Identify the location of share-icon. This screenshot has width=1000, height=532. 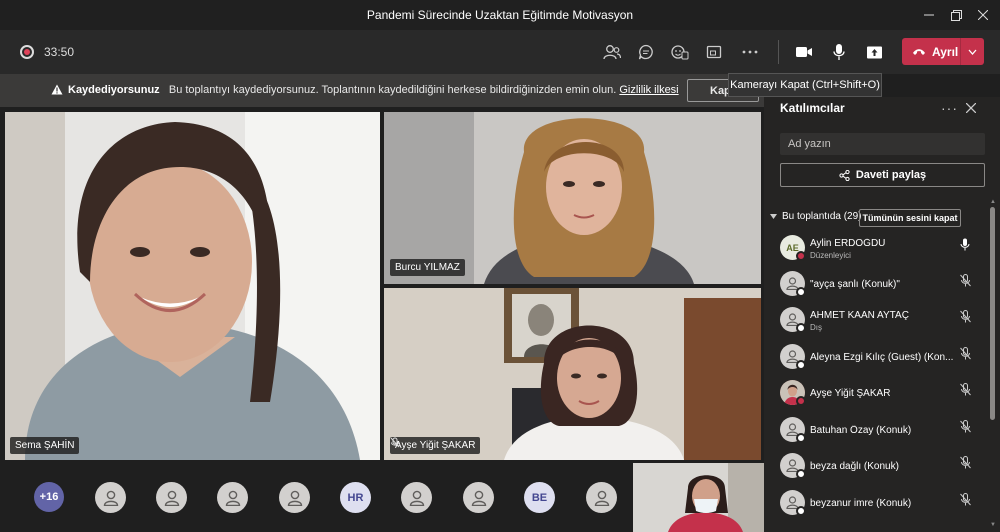
(844, 175).